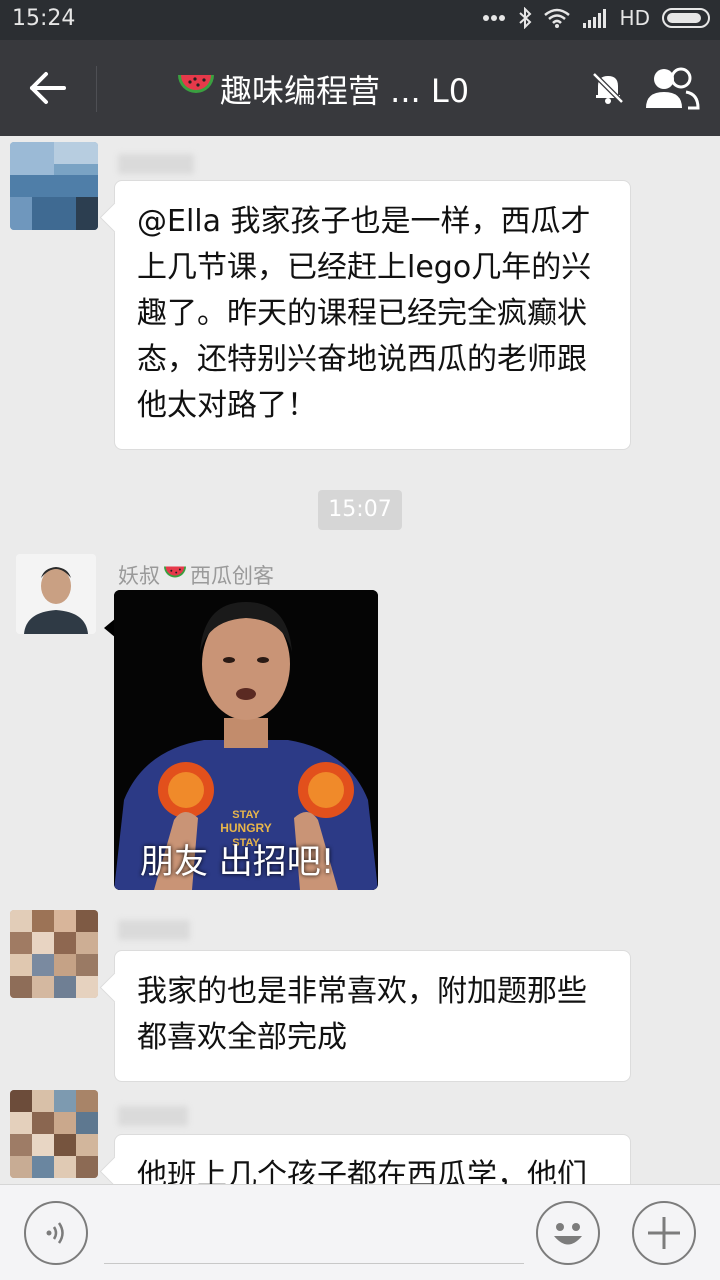  I want to click on chat-title-text: 趣味编程营 ... L0, so click(345, 91).